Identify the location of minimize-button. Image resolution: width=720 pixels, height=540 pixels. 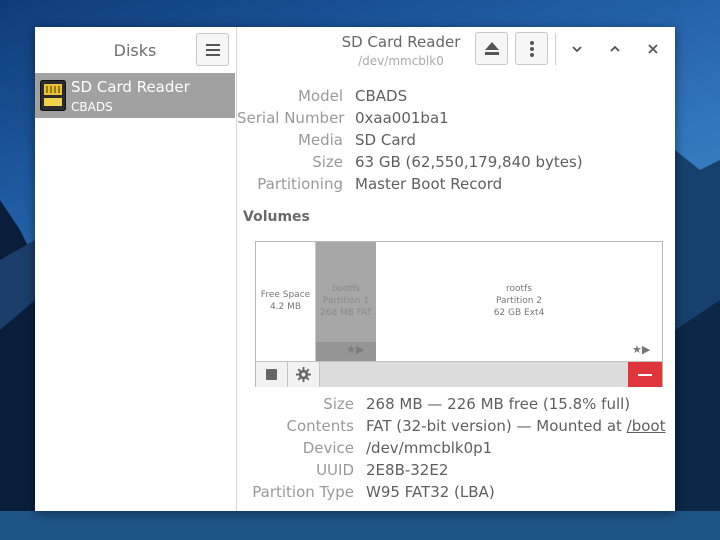
(577, 49).